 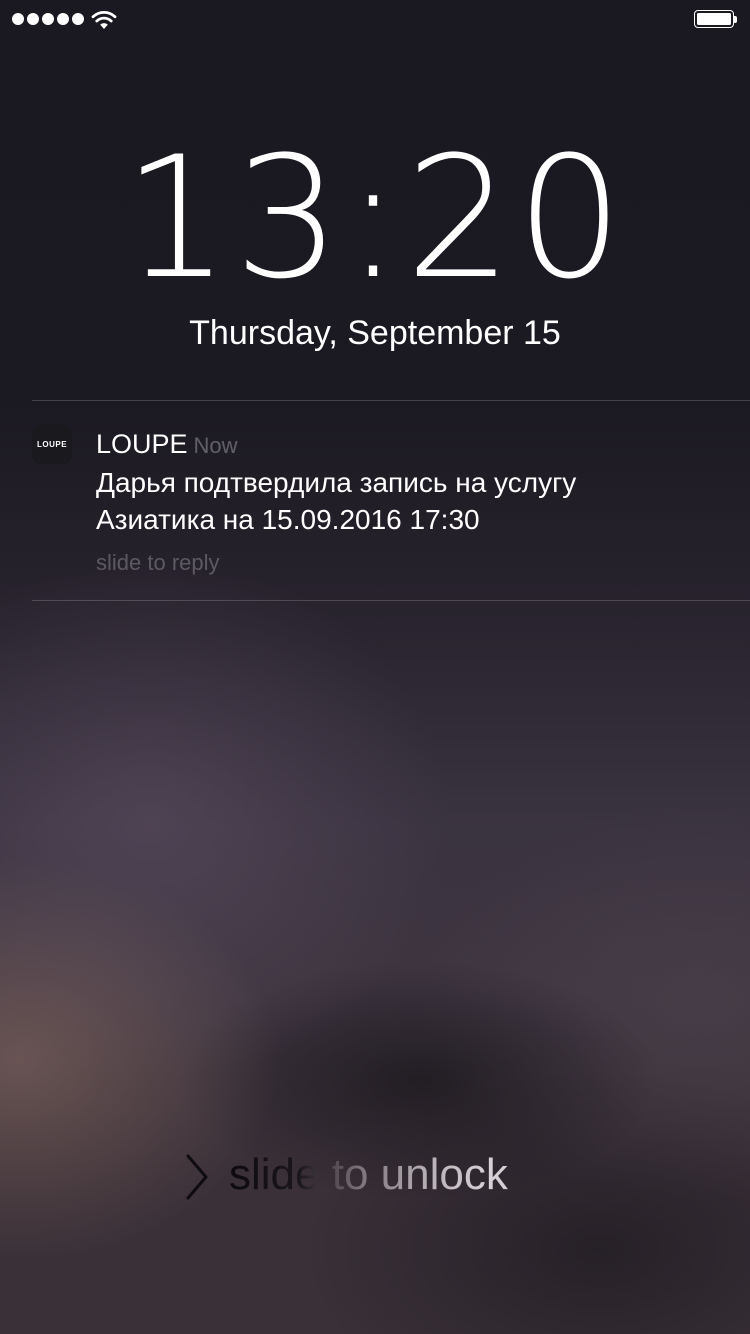 I want to click on battery-level, so click(x=714, y=19).